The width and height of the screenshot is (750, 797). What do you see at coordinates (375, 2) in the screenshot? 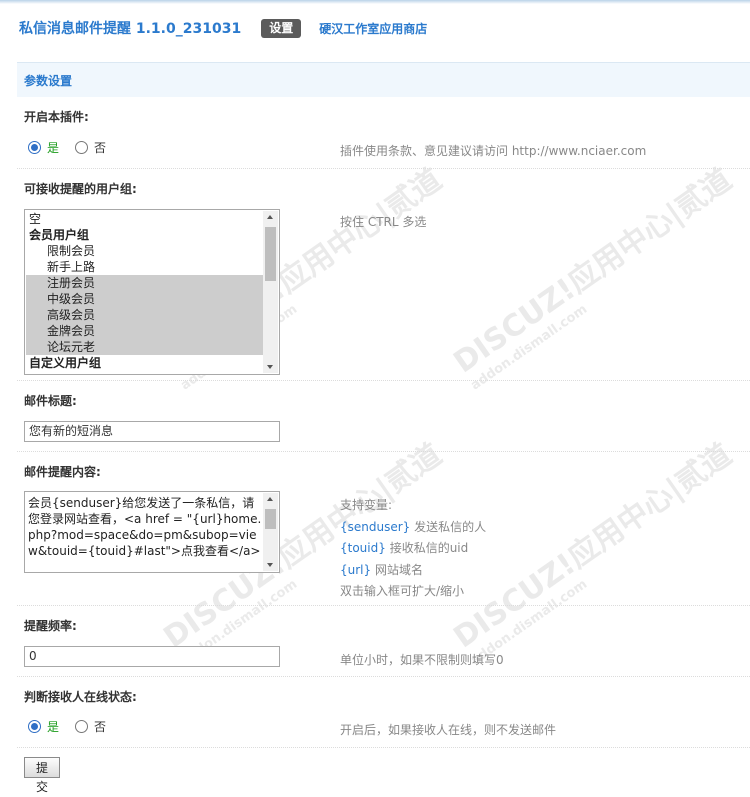
I see `top-border` at bounding box center [375, 2].